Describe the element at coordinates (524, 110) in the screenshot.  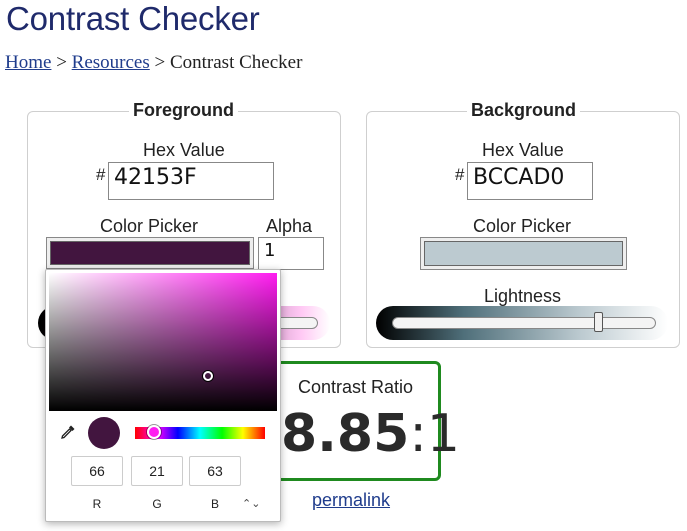
I see `background-heading: Background` at that location.